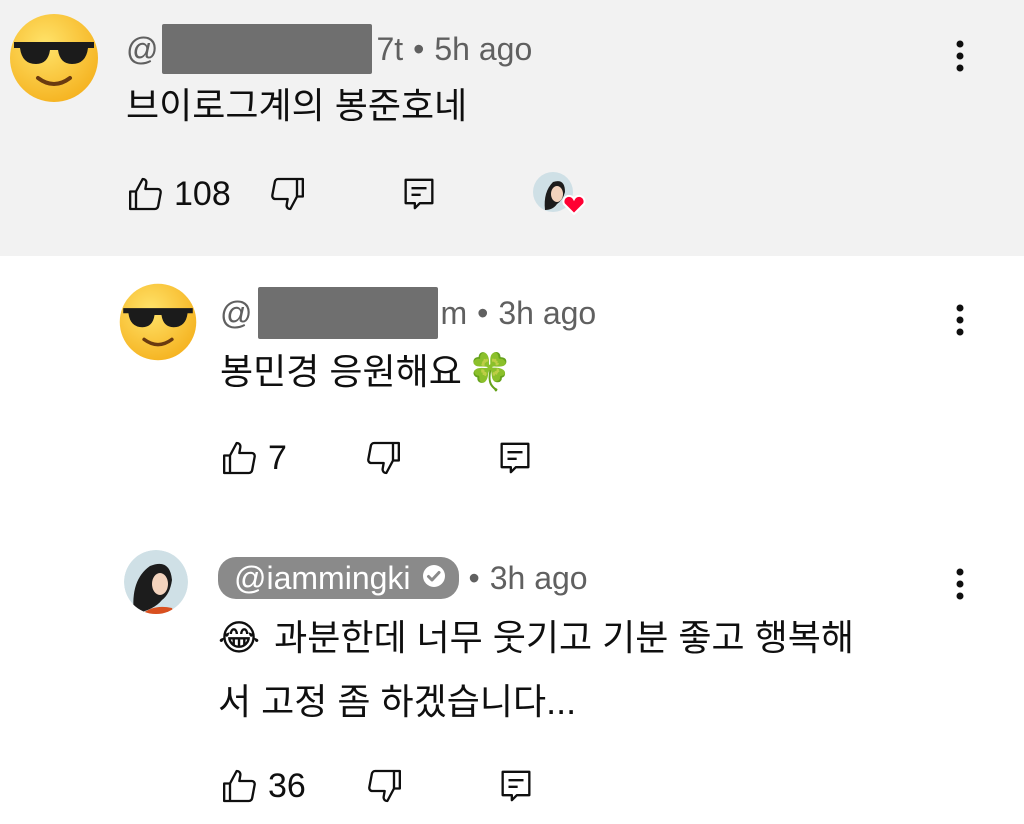  I want to click on like-count: 108, so click(202, 193).